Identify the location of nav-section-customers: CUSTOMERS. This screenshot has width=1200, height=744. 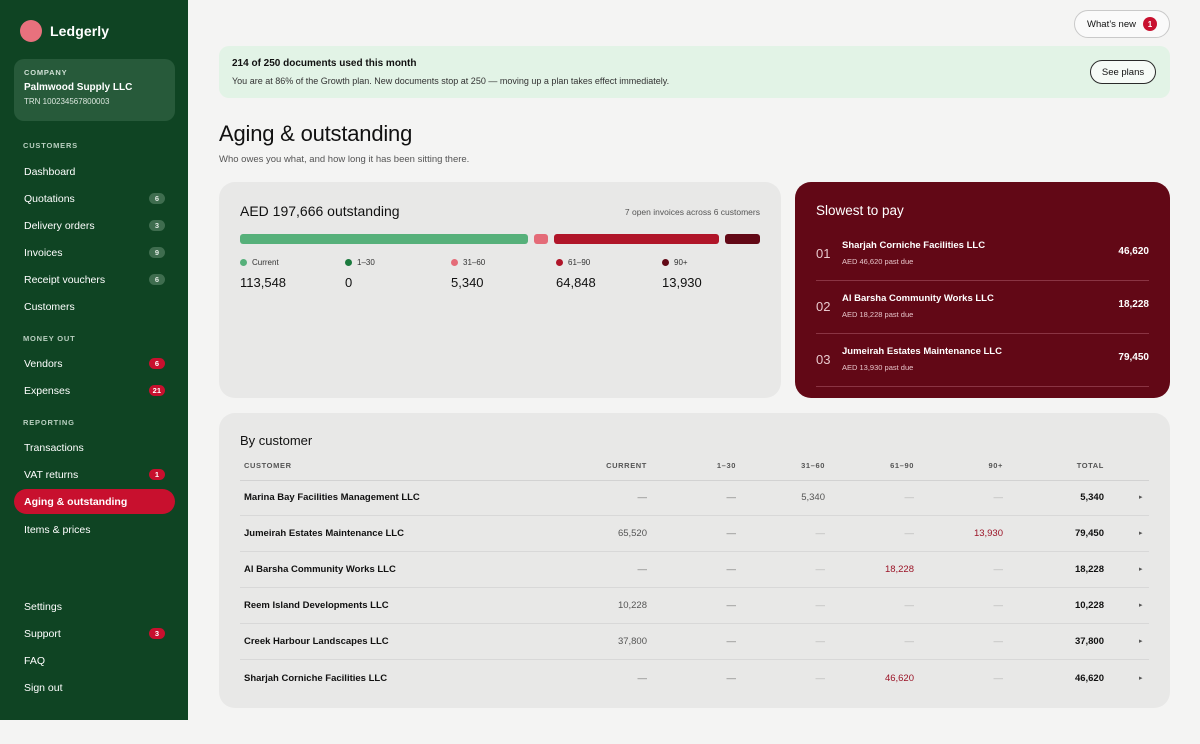
(50, 145).